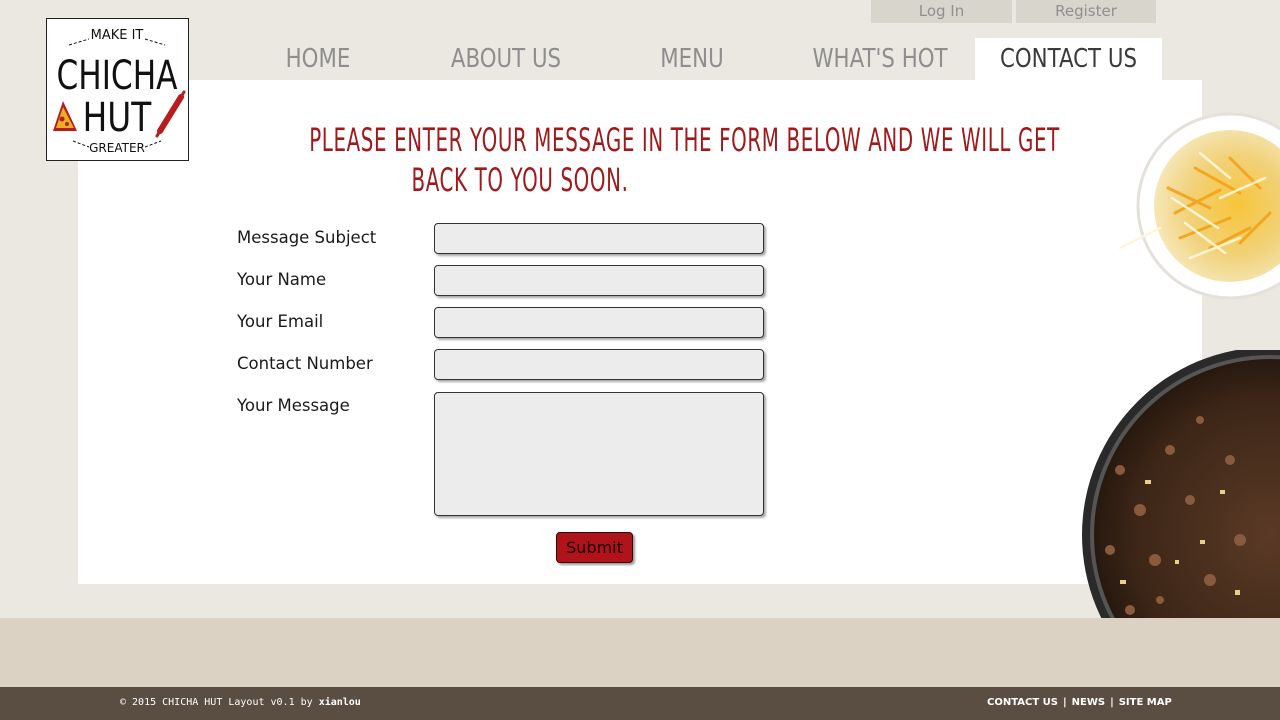 The height and width of the screenshot is (720, 1280). What do you see at coordinates (599, 322) in the screenshot?
I see `your-email-input` at bounding box center [599, 322].